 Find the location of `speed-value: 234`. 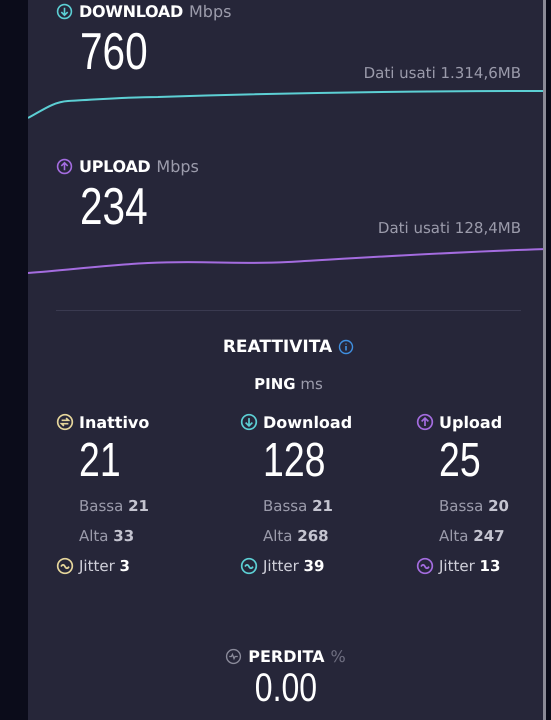

speed-value: 234 is located at coordinates (114, 207).